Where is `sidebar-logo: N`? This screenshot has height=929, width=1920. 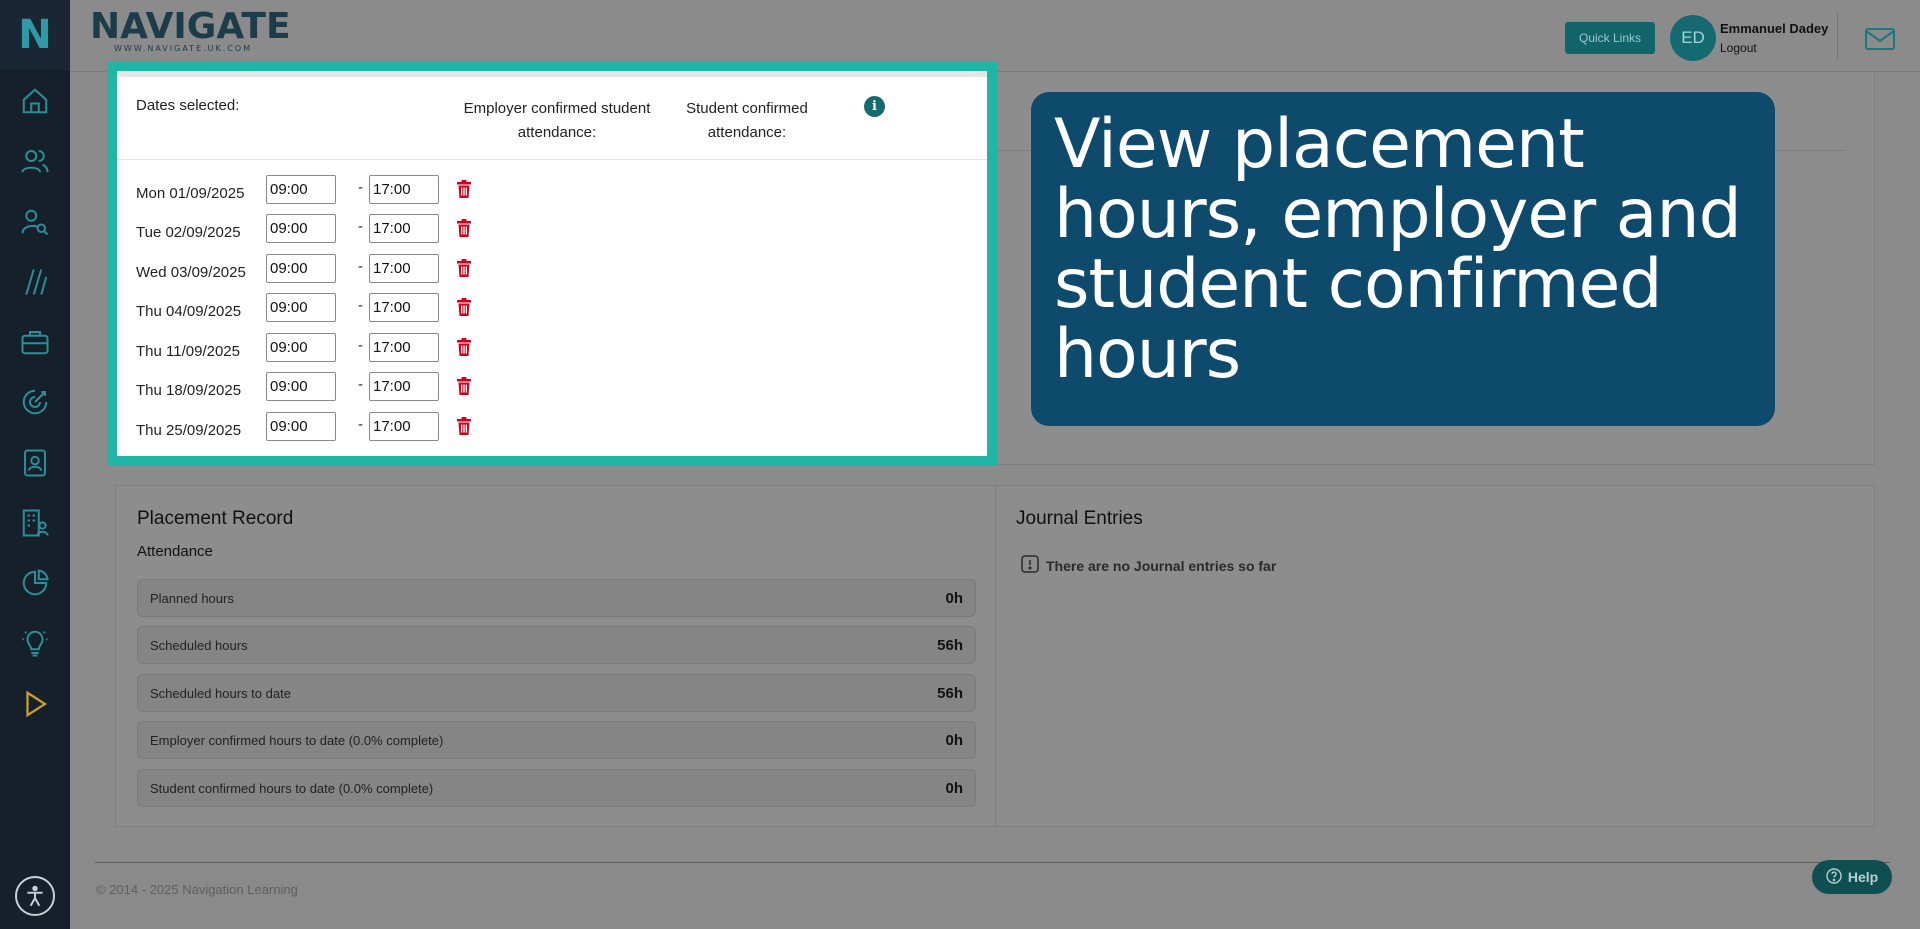 sidebar-logo: N is located at coordinates (35, 35).